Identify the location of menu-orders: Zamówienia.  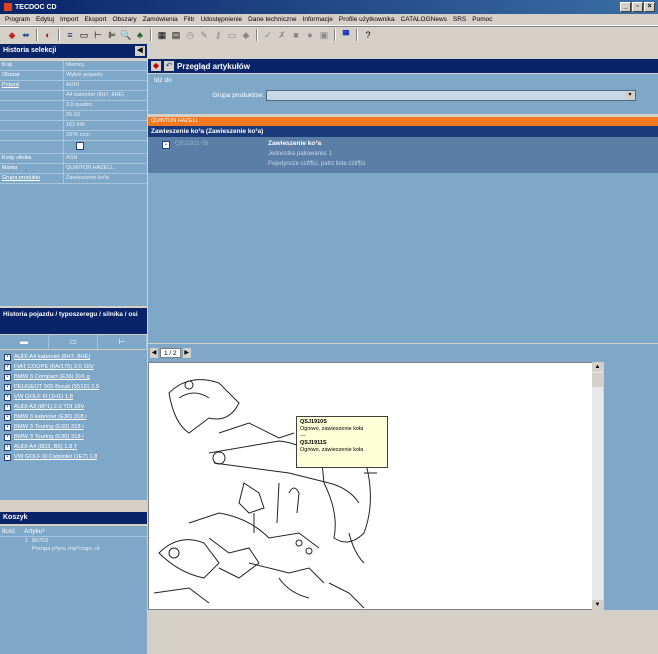
(160, 19).